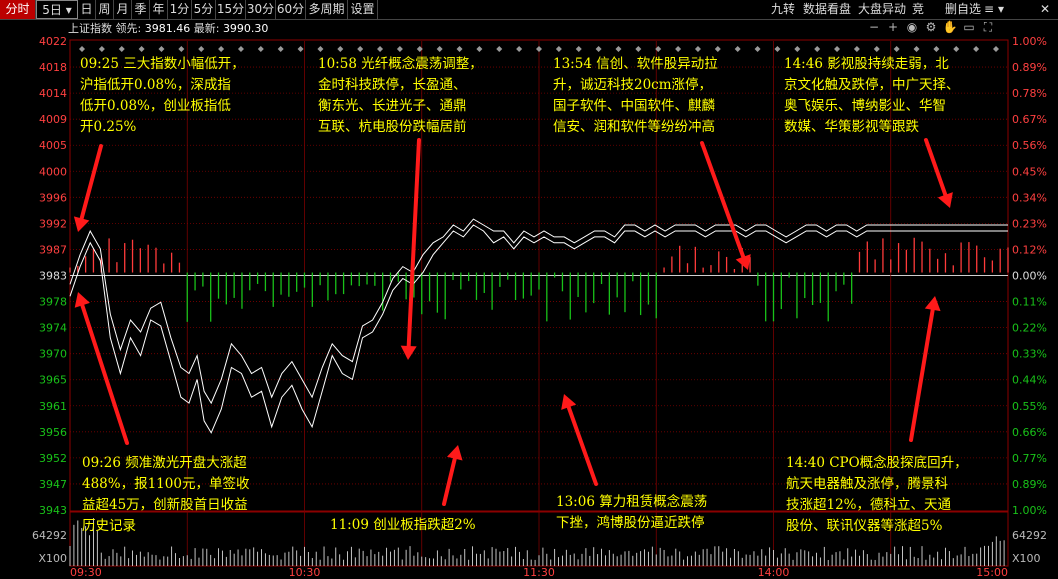 This screenshot has height=579, width=1058. What do you see at coordinates (128, 28) in the screenshot?
I see `lead-label: 领先:` at bounding box center [128, 28].